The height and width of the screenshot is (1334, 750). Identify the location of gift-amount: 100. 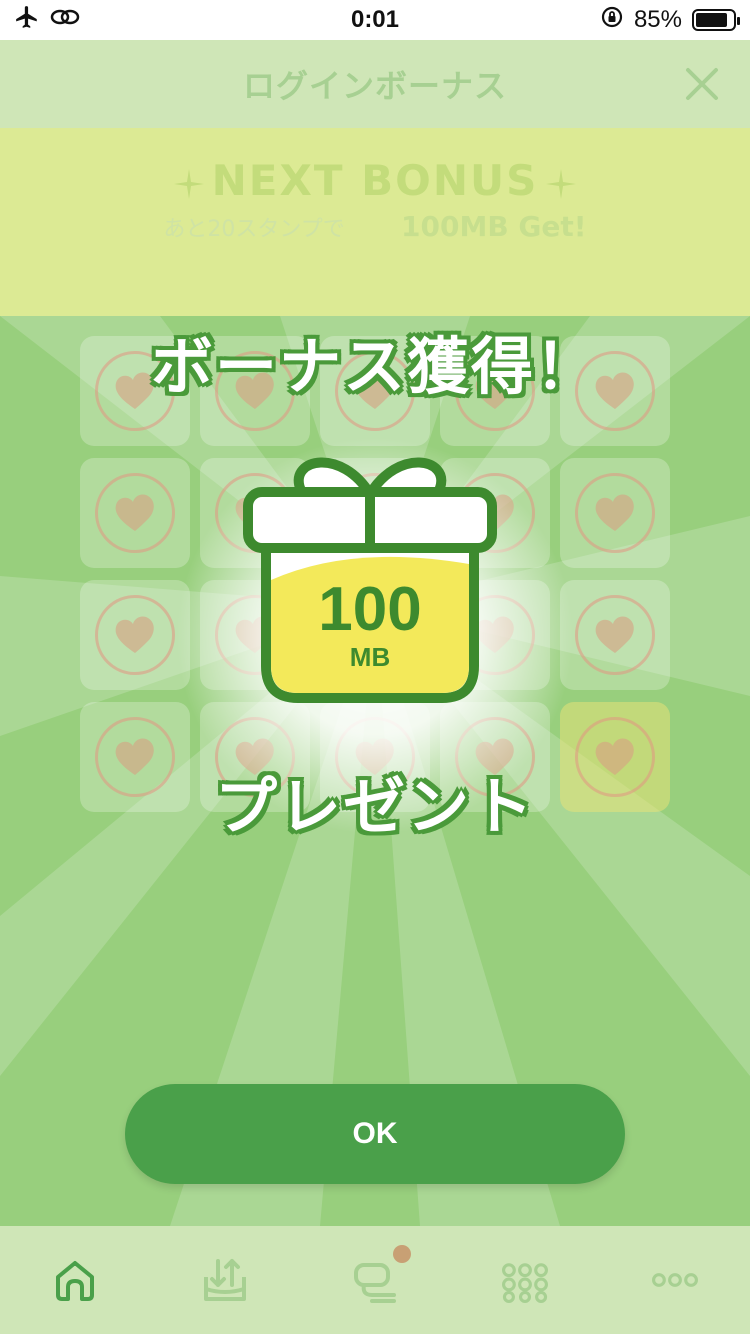
(370, 609).